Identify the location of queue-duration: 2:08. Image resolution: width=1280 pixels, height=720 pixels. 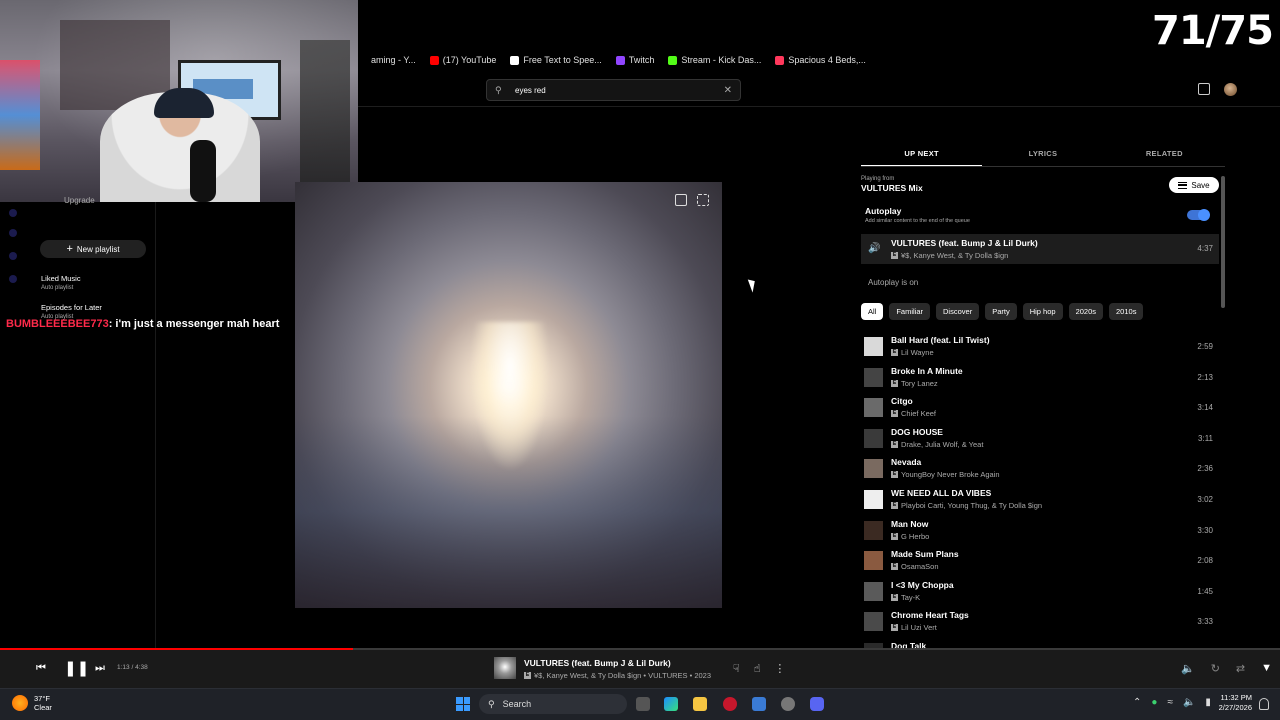
(1205, 561).